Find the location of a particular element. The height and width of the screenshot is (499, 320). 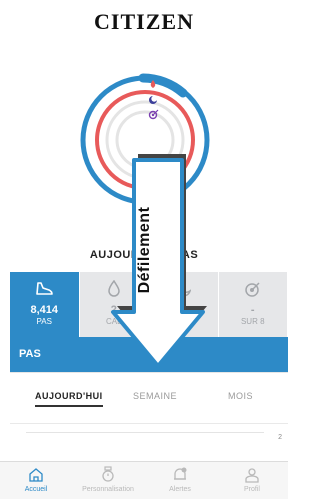

tab-sleep: MIN is located at coordinates (183, 304).